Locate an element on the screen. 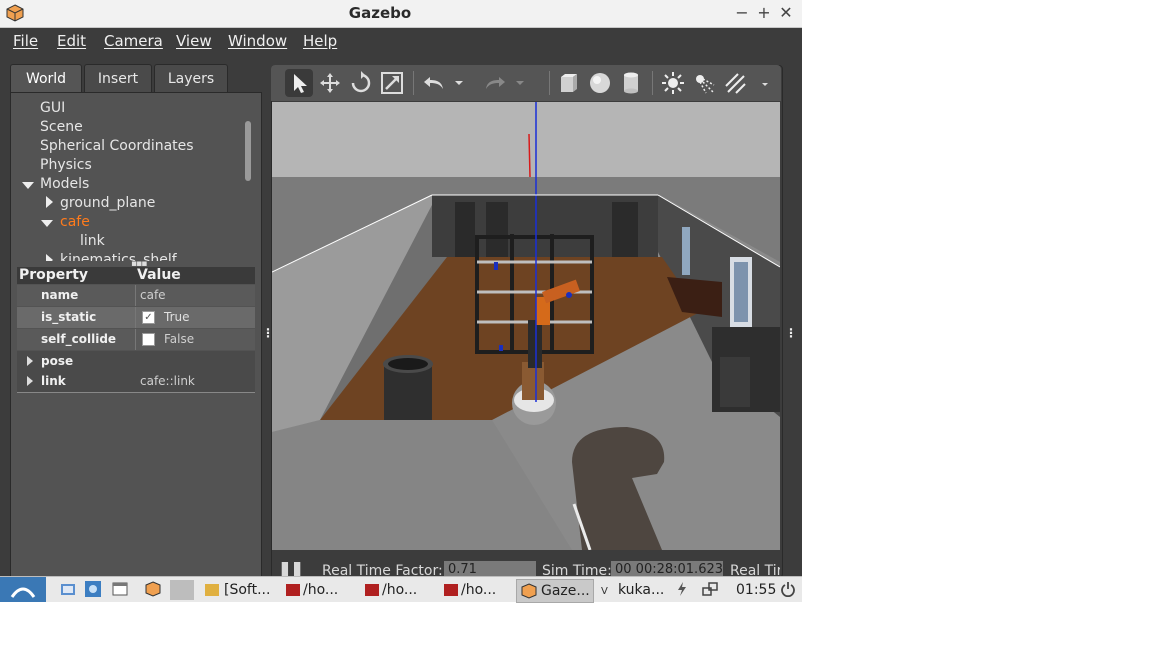 The image size is (1152, 648). sim-time-label: Sim Time: is located at coordinates (577, 569).